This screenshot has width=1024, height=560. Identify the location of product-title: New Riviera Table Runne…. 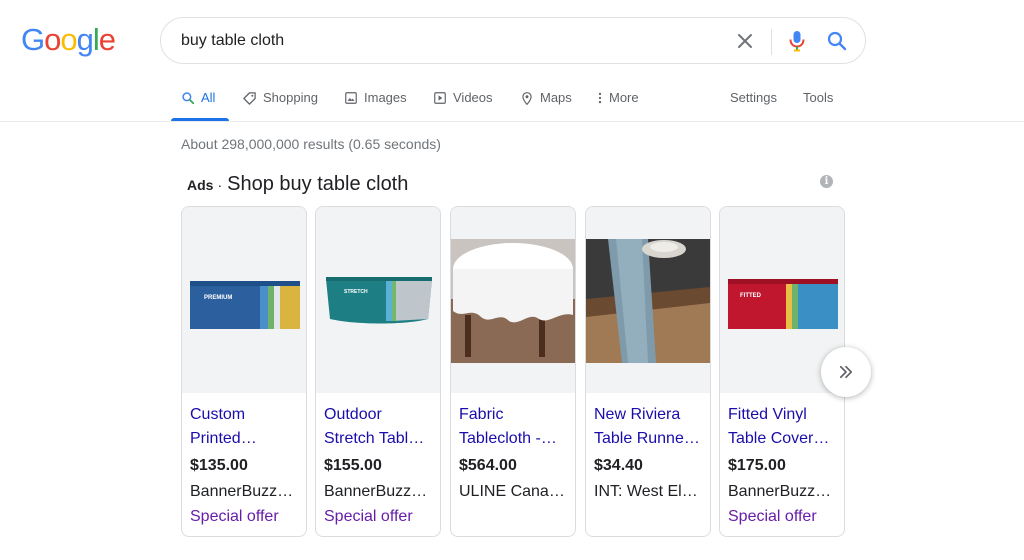
(650, 427).